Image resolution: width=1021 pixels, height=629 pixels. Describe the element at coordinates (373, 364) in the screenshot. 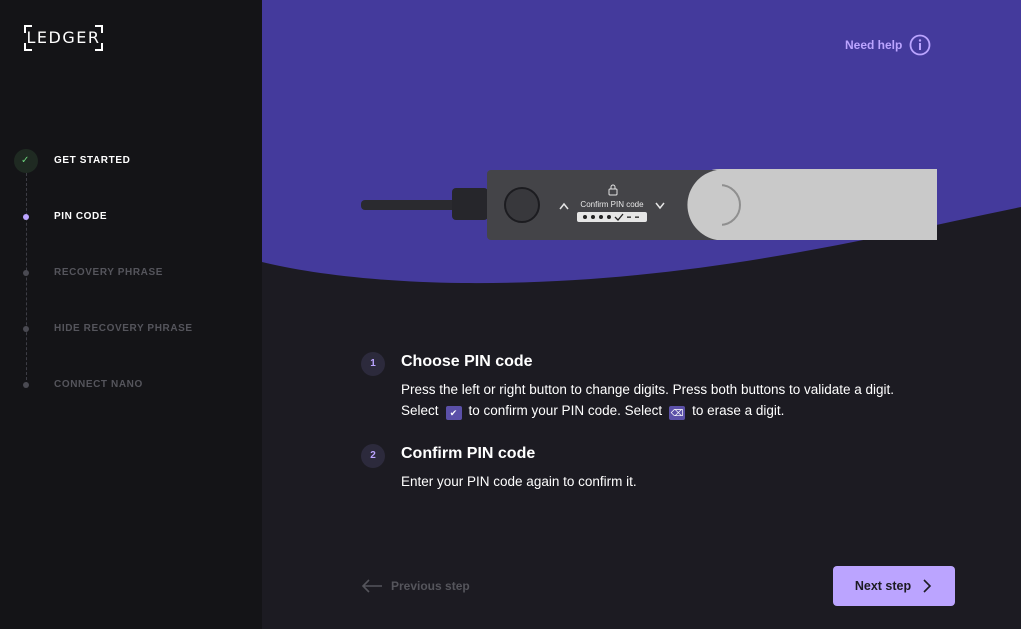

I see `step-number-badge: 1` at that location.